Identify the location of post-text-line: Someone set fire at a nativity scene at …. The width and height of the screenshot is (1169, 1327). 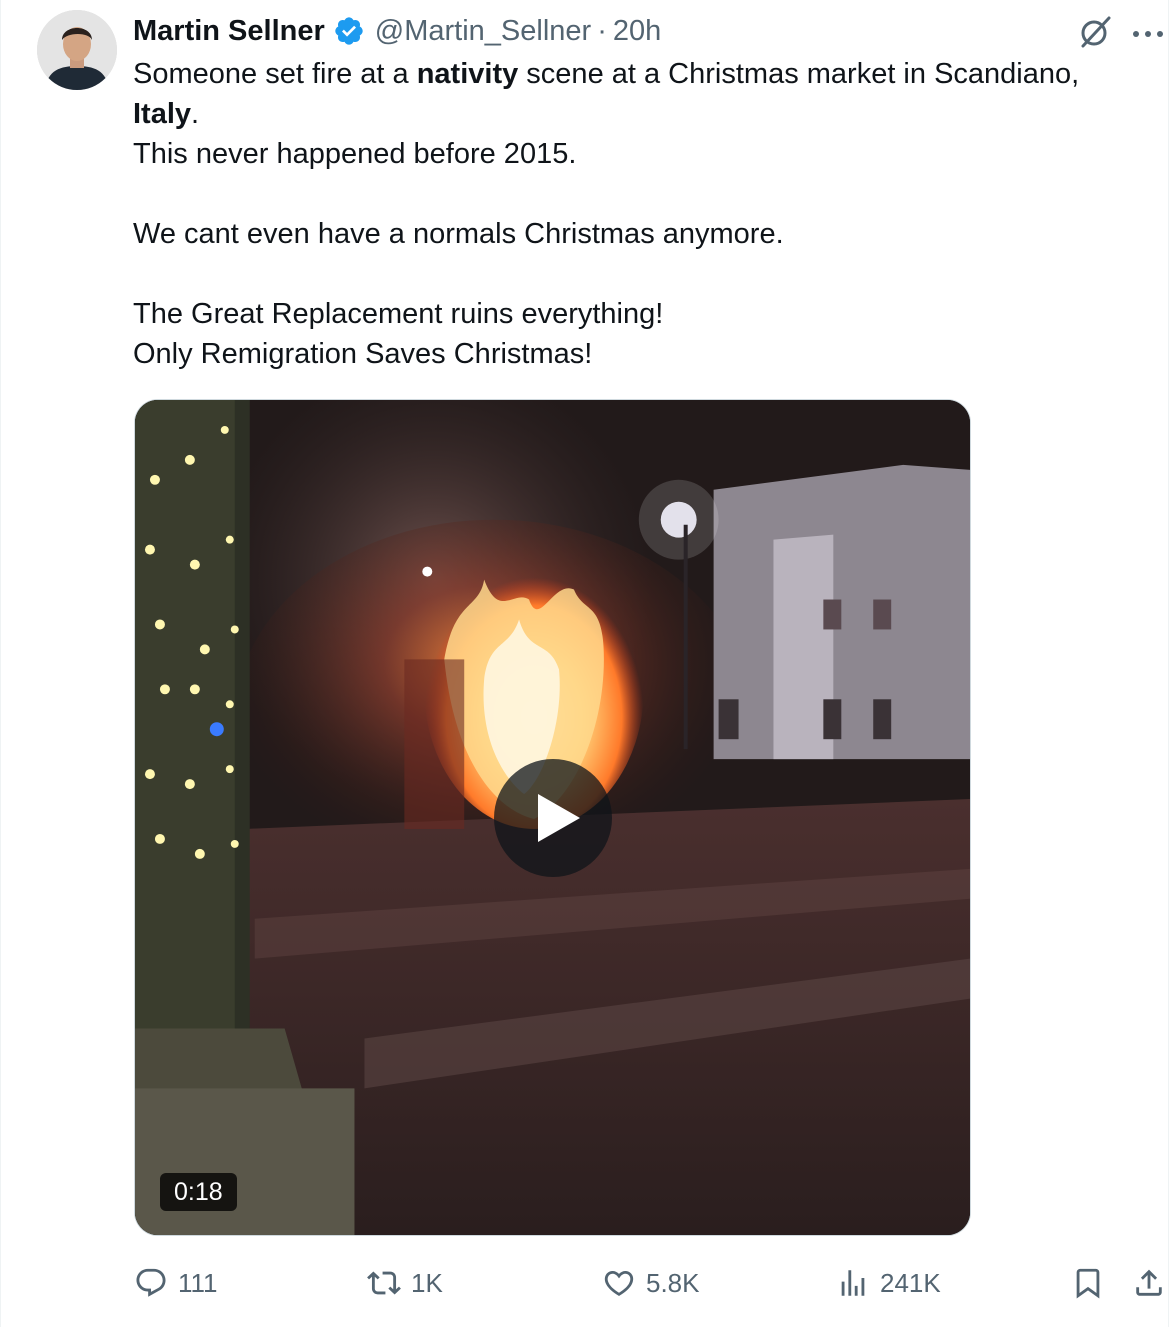
(606, 74).